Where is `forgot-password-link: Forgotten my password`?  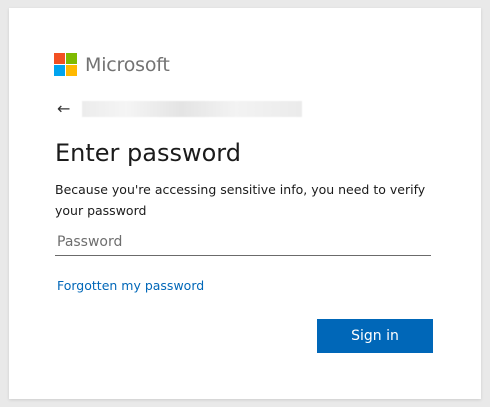 forgot-password-link: Forgotten my password is located at coordinates (130, 285).